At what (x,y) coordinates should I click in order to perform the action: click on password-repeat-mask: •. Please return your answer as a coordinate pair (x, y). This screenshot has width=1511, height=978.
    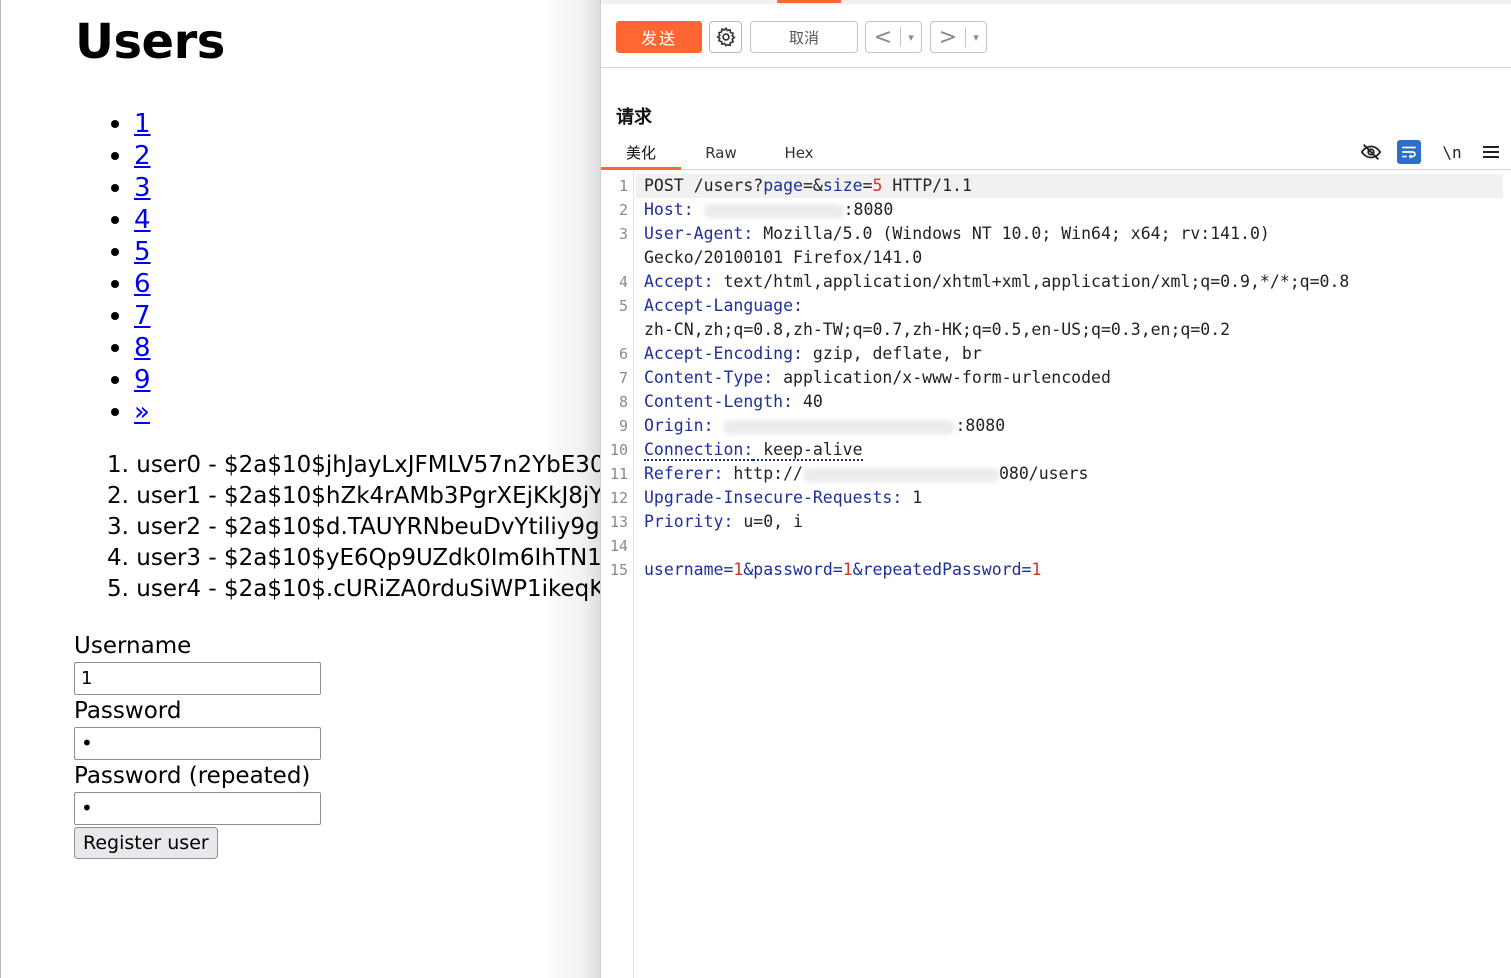
    Looking at the image, I should click on (87, 808).